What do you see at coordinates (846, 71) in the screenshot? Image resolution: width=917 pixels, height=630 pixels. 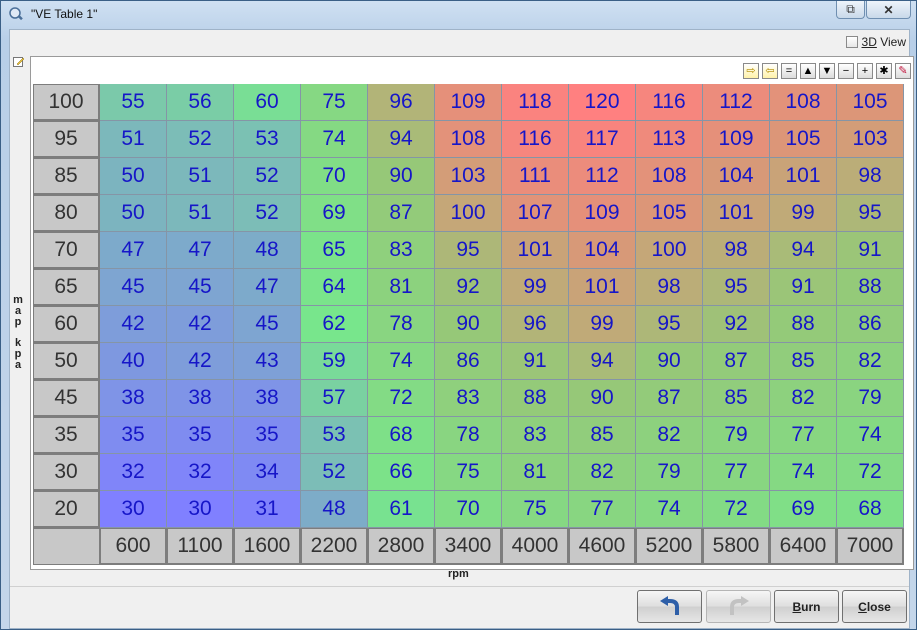 I see `minus-icon: −` at bounding box center [846, 71].